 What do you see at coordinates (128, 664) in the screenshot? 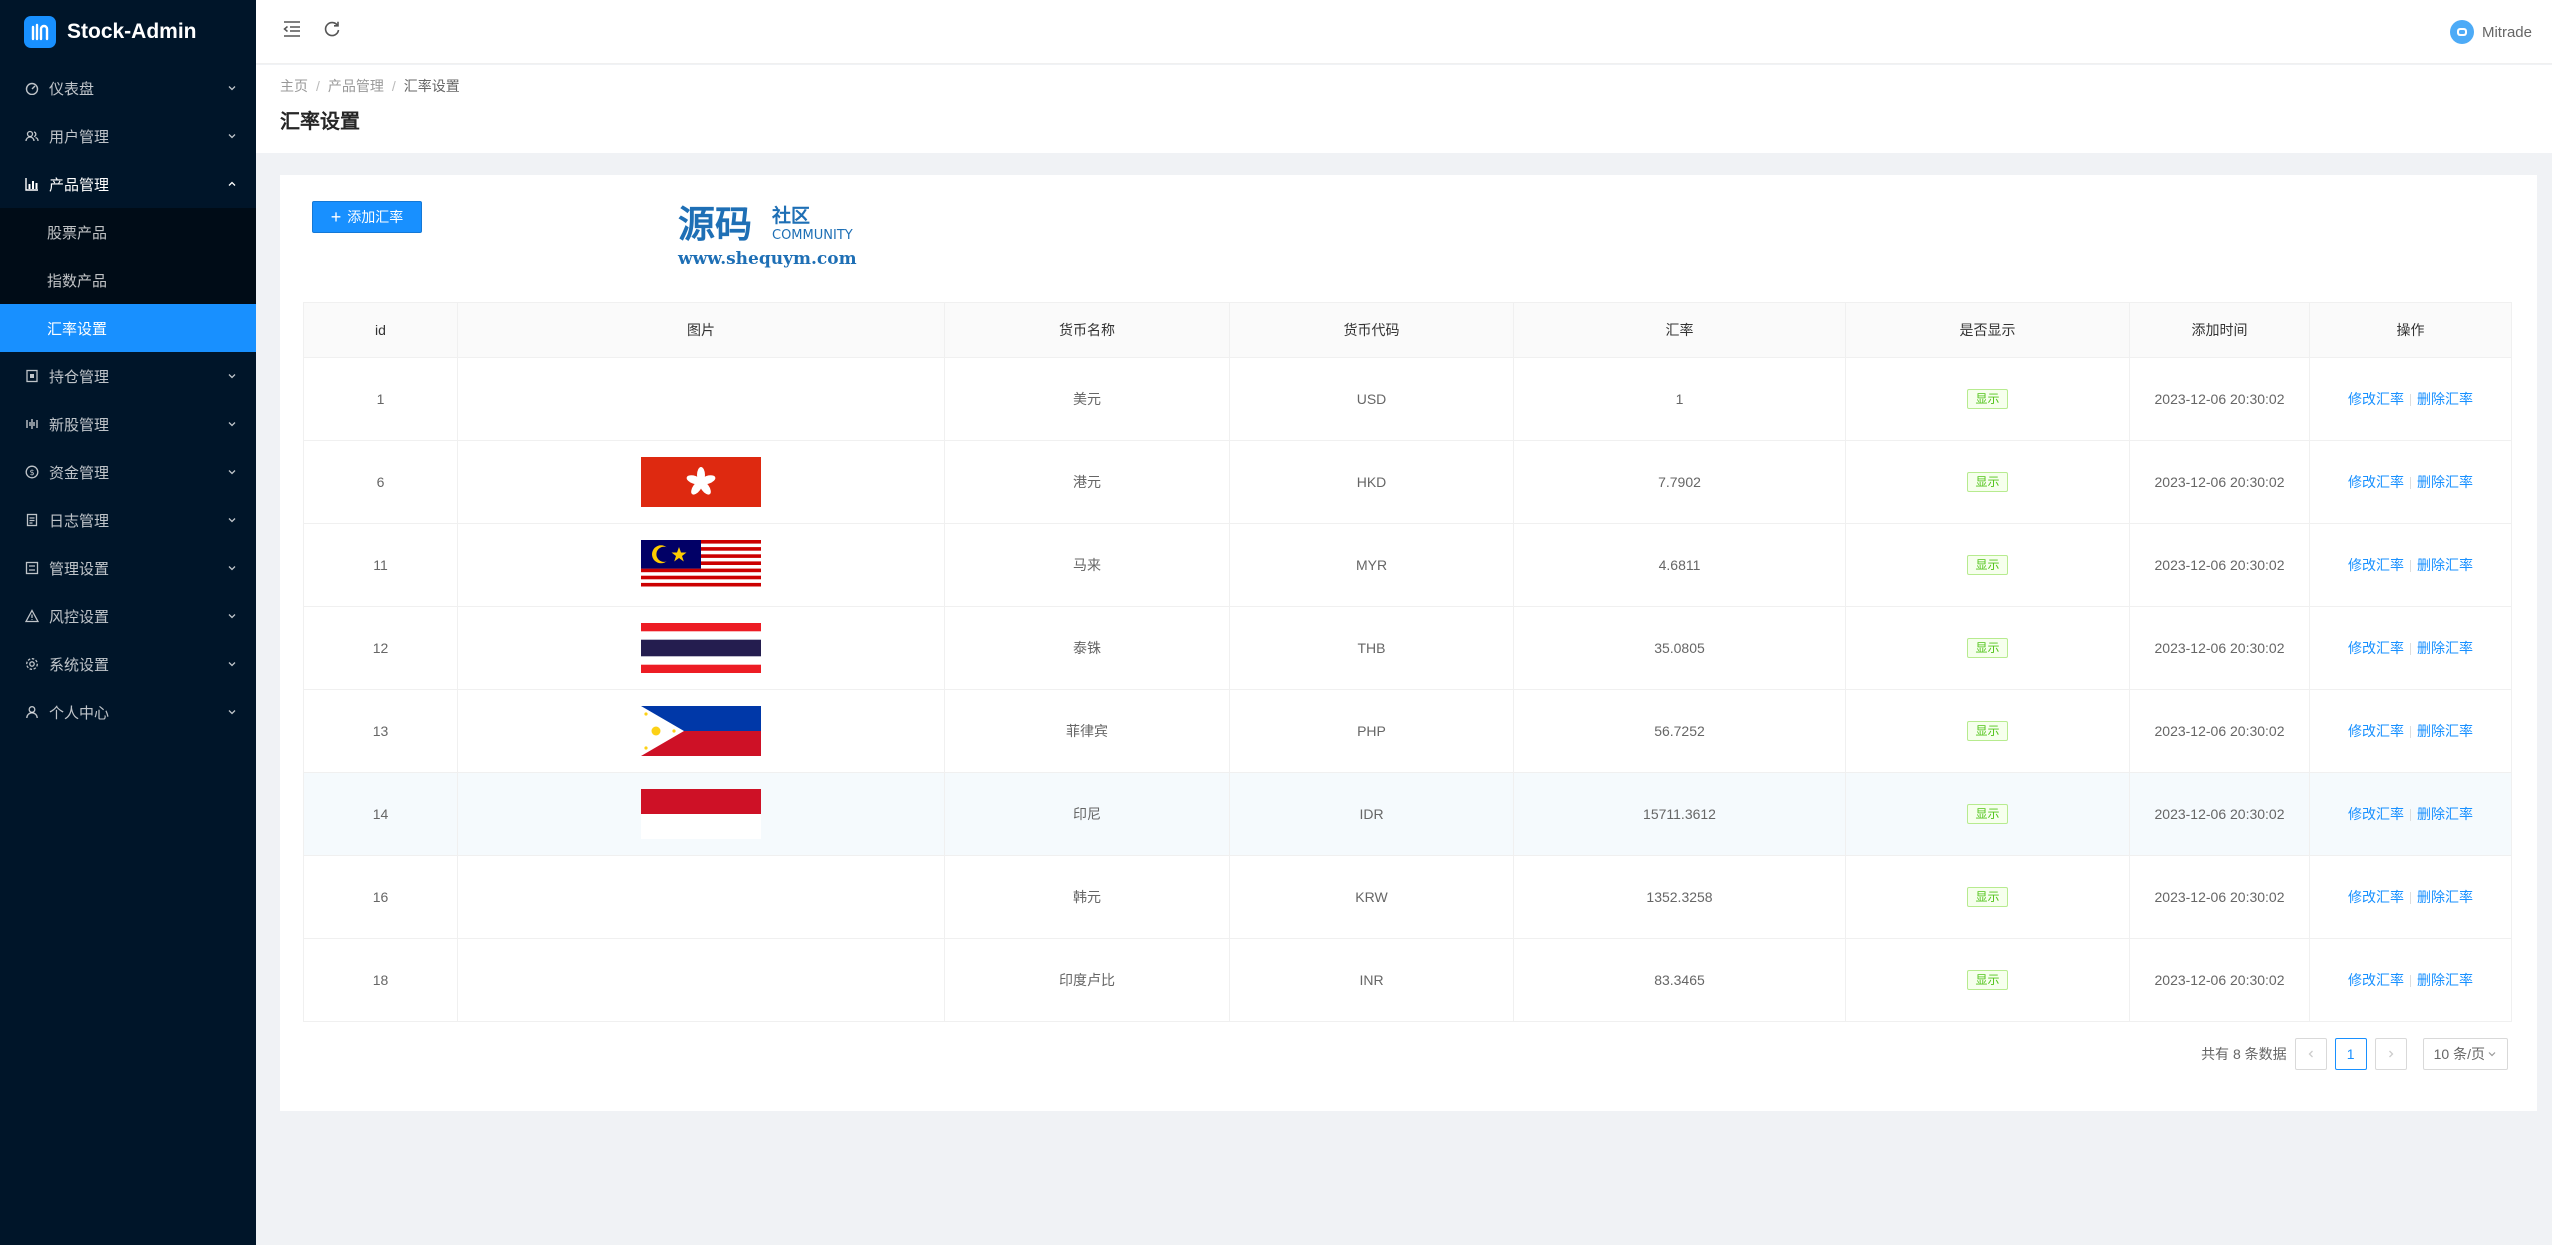
I see `sidebar-item-system-settings: 系统设置` at bounding box center [128, 664].